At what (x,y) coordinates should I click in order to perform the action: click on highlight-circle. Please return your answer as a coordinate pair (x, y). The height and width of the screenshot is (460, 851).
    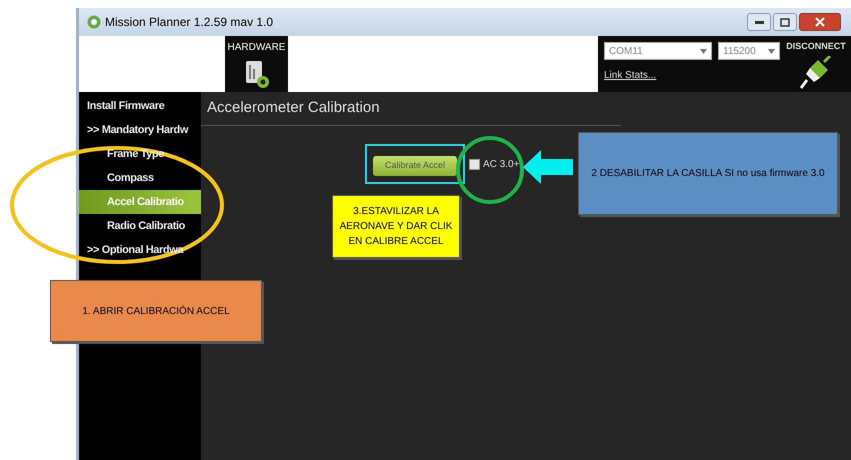
    Looking at the image, I should click on (490, 170).